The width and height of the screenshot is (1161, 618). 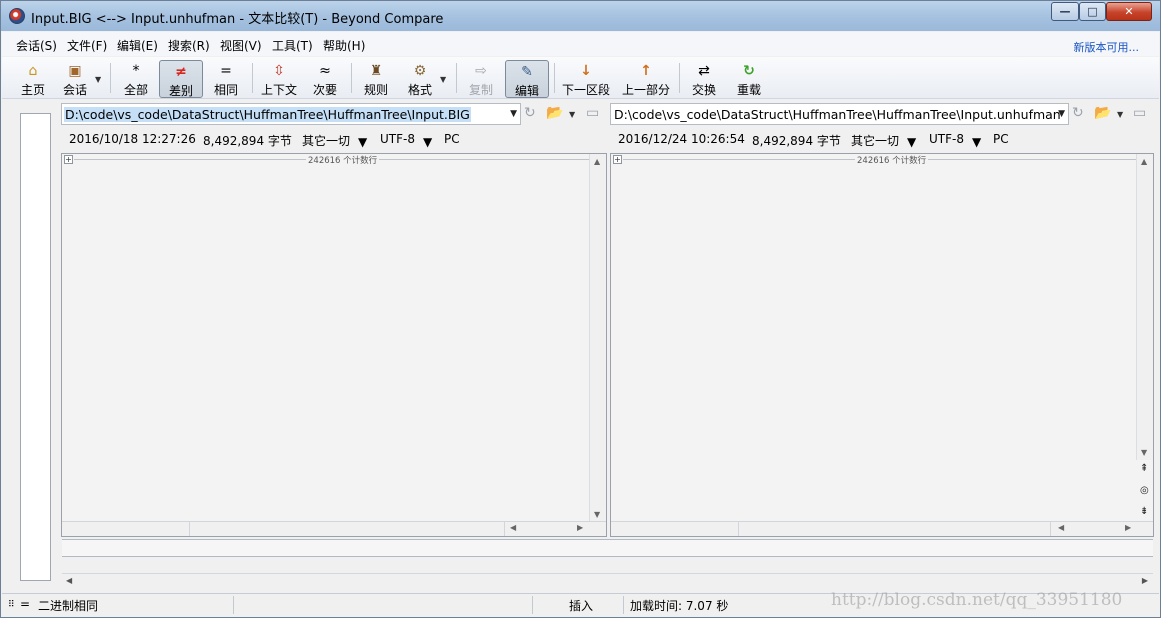 I want to click on menu-edit: 编辑(E), so click(x=137, y=45).